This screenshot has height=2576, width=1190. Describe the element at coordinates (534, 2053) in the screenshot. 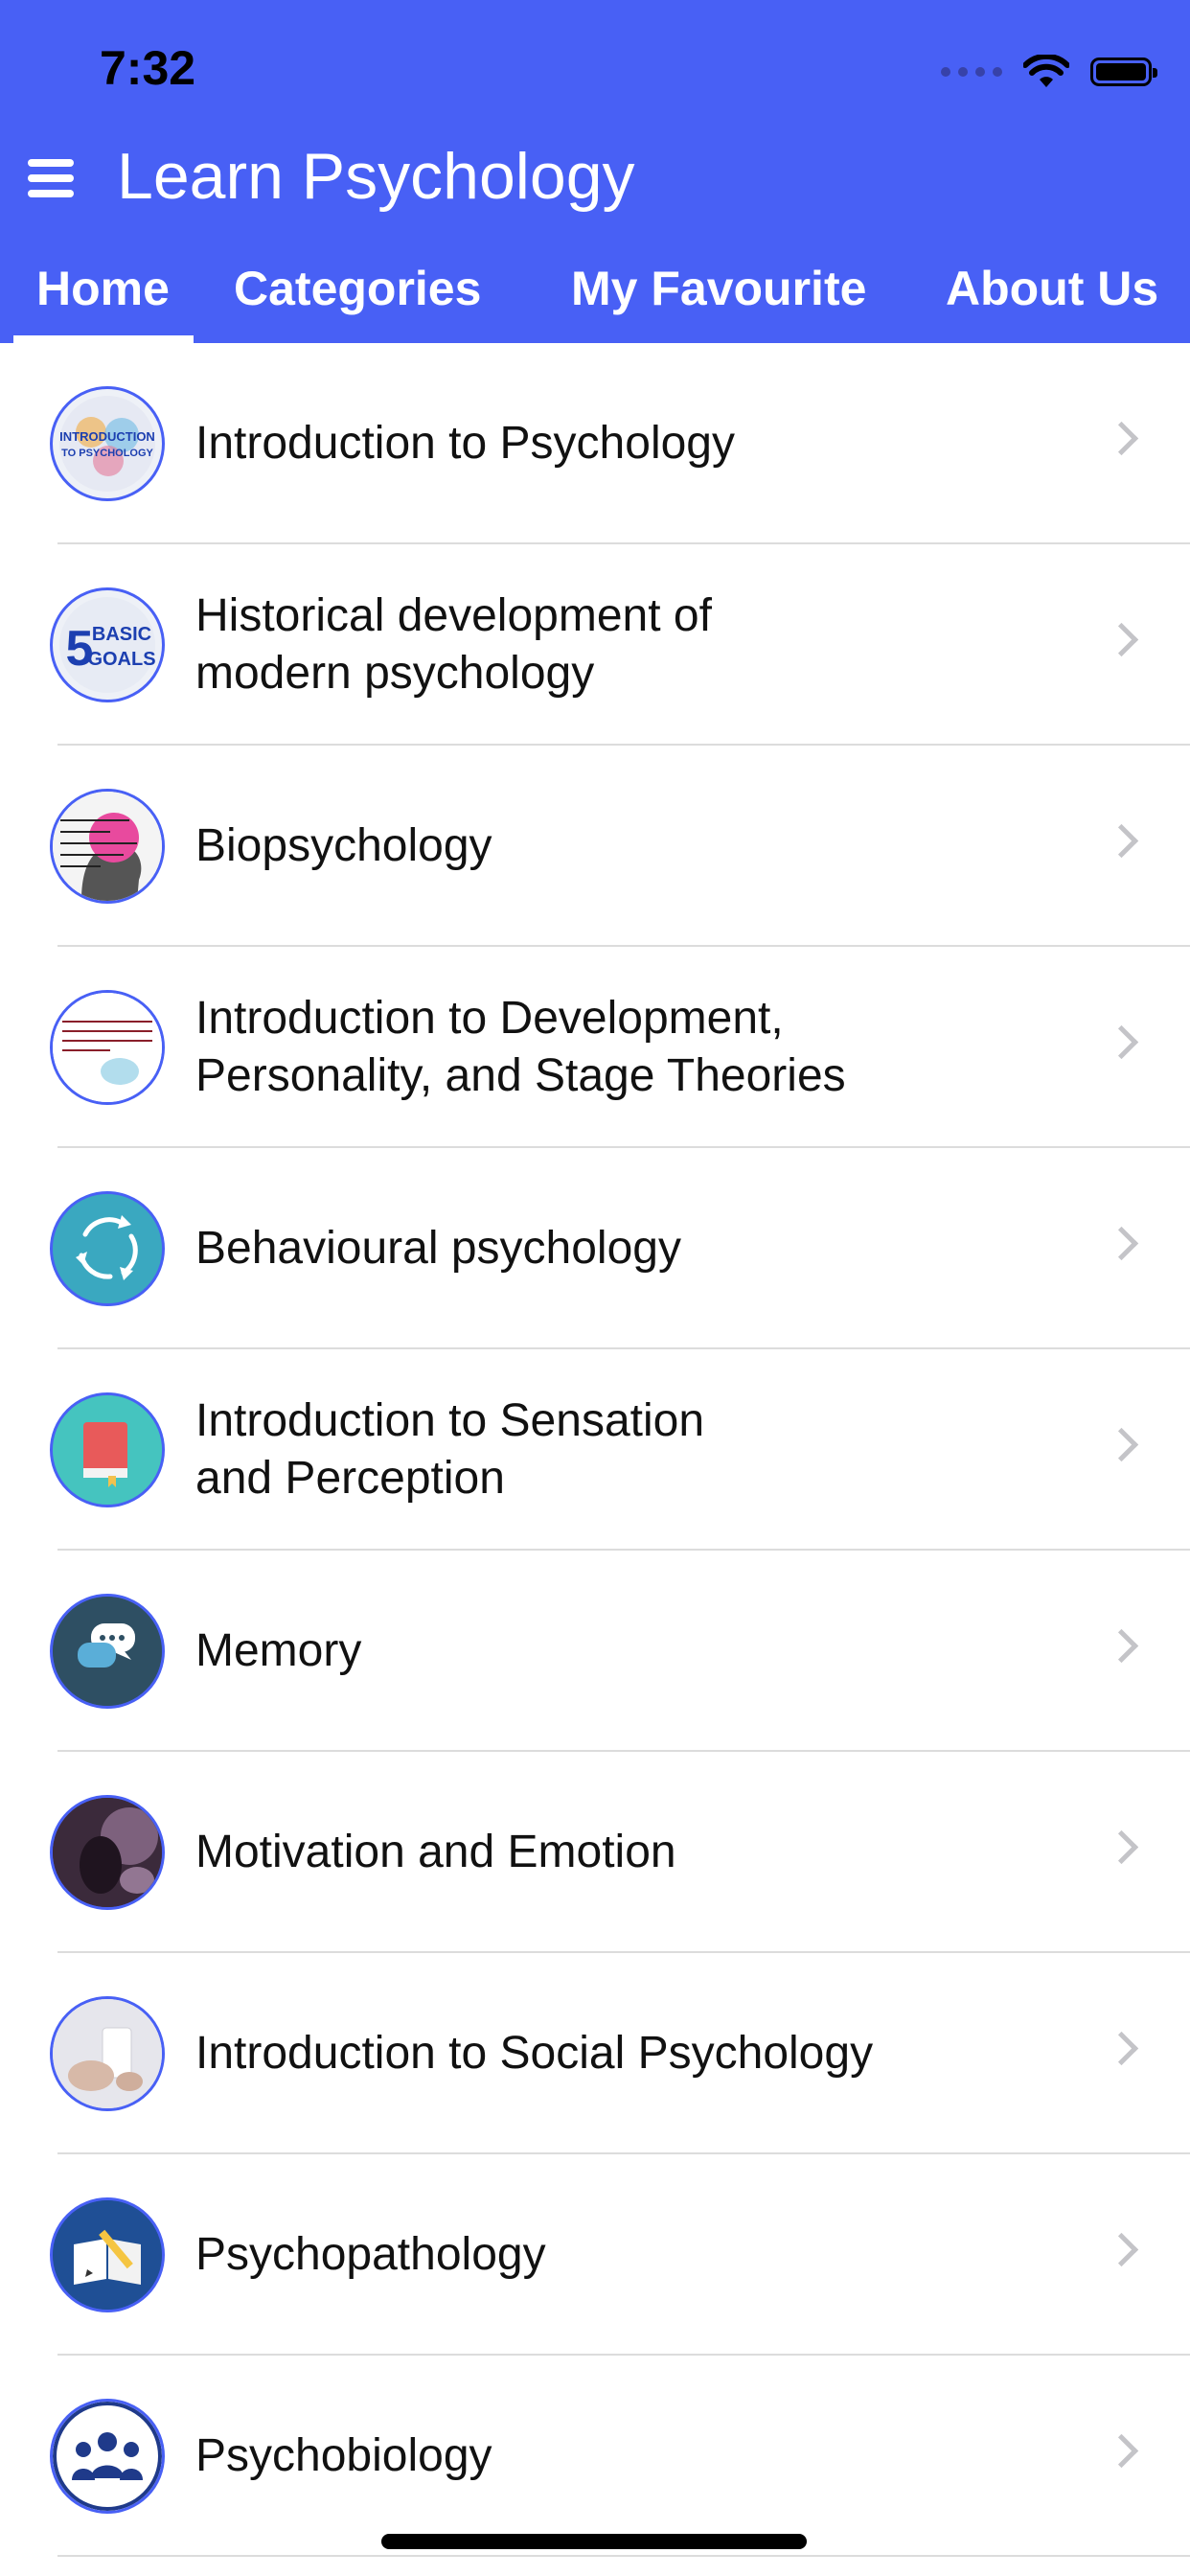

I see `topic-label: Introduction to Social Psychology` at that location.